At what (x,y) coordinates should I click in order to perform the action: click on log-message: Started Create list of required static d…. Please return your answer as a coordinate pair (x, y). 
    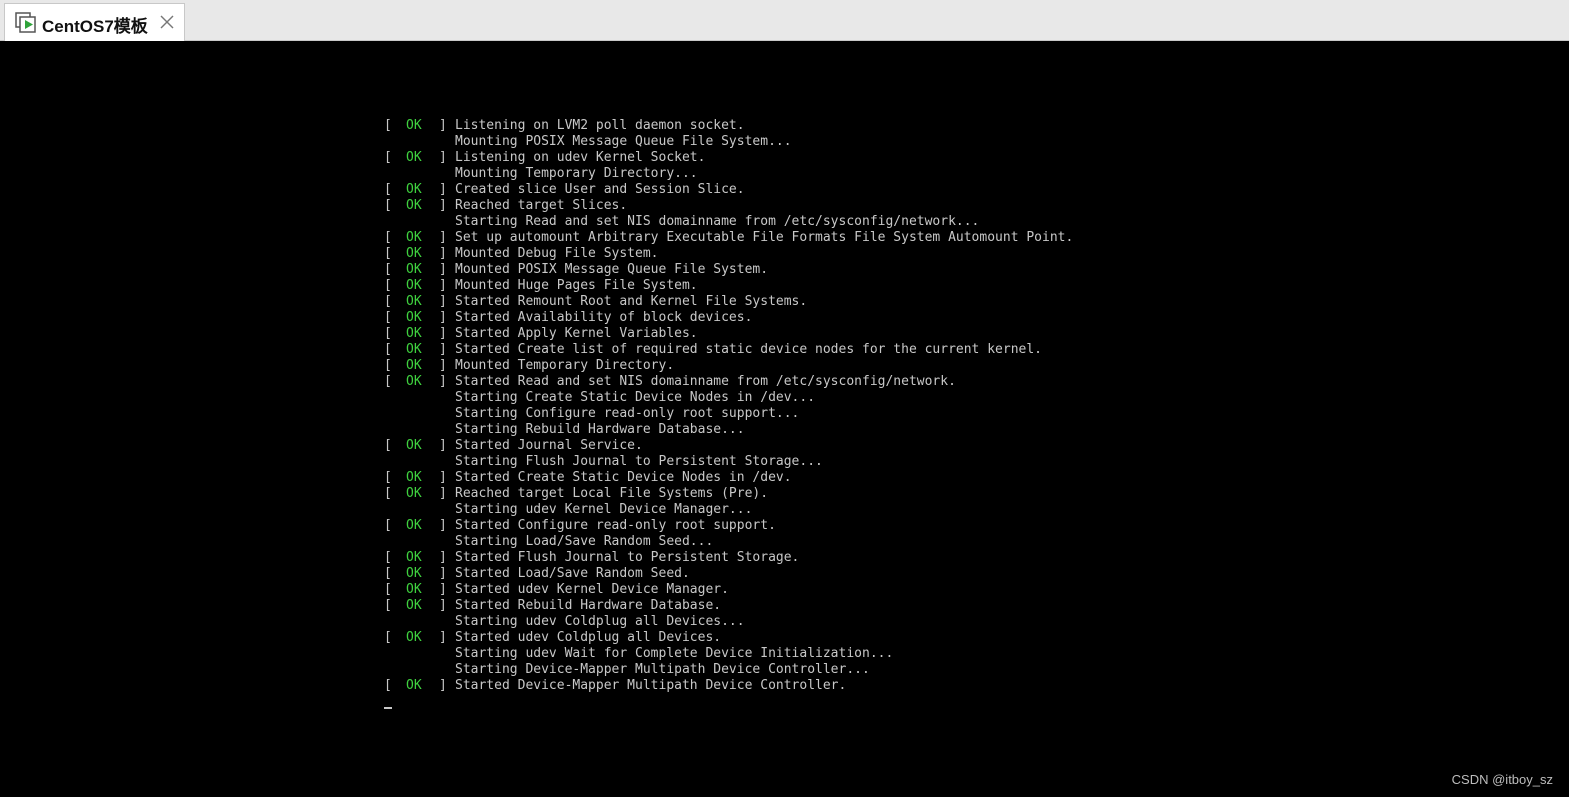
    Looking at the image, I should click on (748, 349).